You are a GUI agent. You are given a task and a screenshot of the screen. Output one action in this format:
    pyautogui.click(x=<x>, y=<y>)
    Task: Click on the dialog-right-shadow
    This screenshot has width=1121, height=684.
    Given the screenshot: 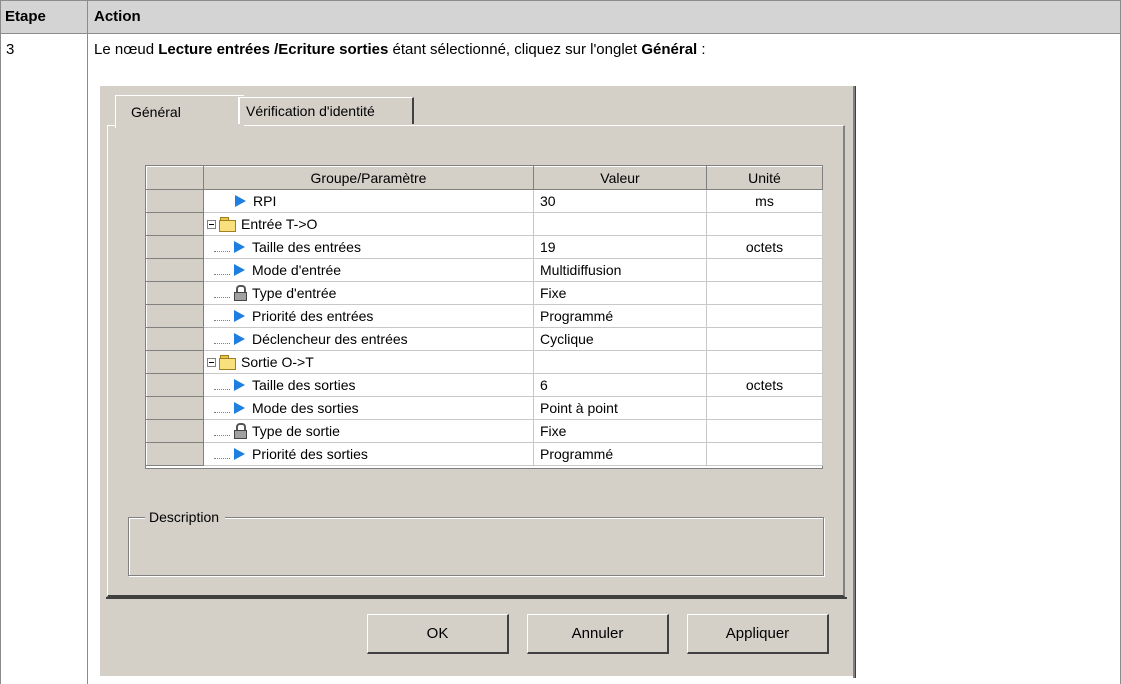 What is the action you would take?
    pyautogui.click(x=855, y=382)
    